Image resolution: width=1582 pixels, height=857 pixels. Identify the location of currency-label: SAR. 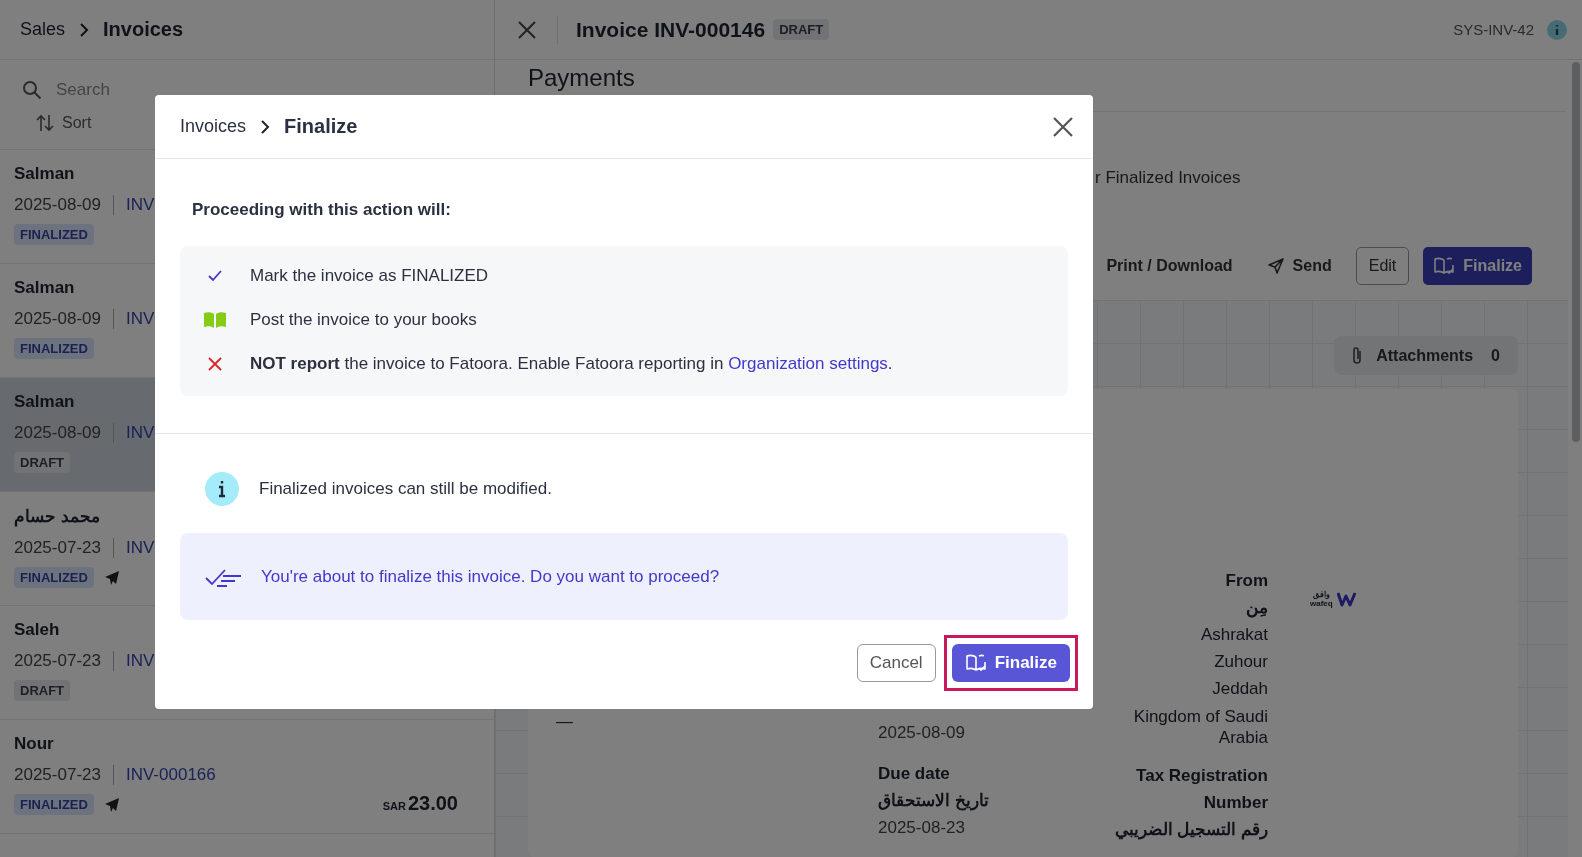
(394, 806).